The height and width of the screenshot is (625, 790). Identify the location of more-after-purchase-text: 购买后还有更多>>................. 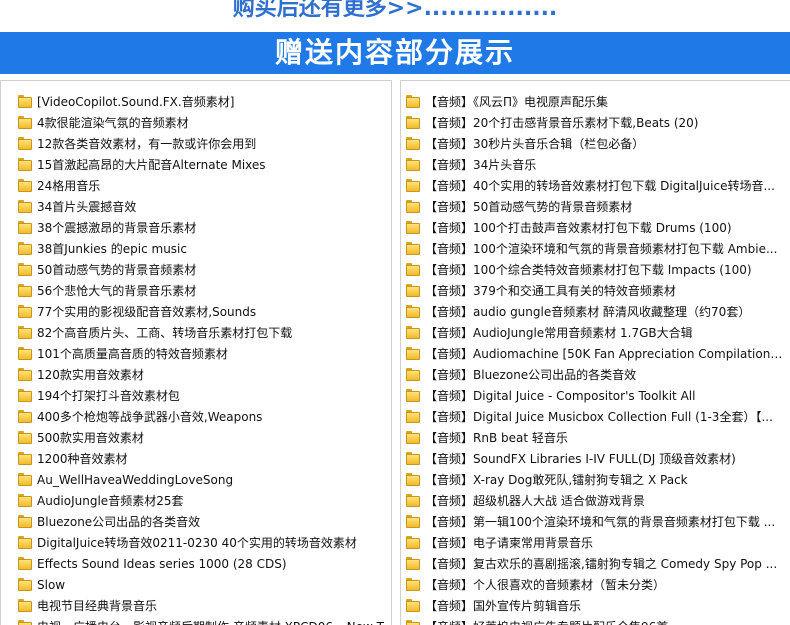
(395, 10).